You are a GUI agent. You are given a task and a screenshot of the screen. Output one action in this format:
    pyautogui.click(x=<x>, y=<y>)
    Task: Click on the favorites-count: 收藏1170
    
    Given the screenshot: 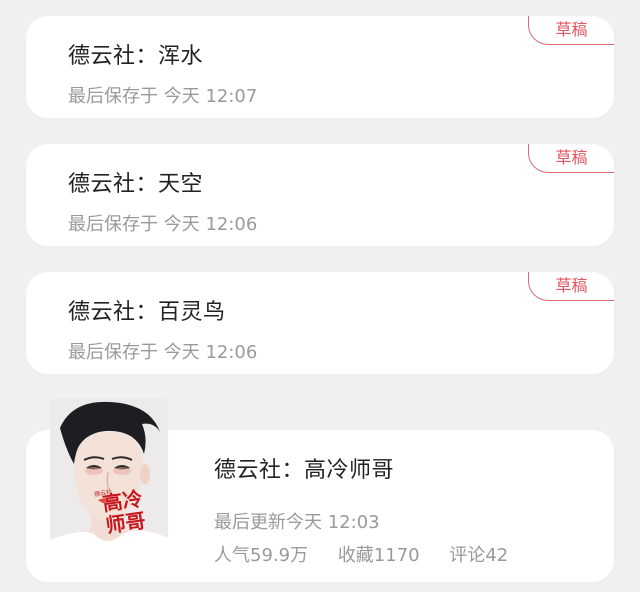 What is the action you would take?
    pyautogui.click(x=378, y=555)
    